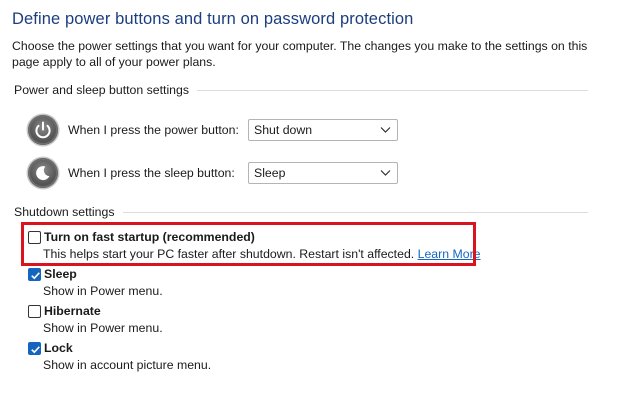  I want to click on lock-option-description: Show in account picture menu., so click(127, 365).